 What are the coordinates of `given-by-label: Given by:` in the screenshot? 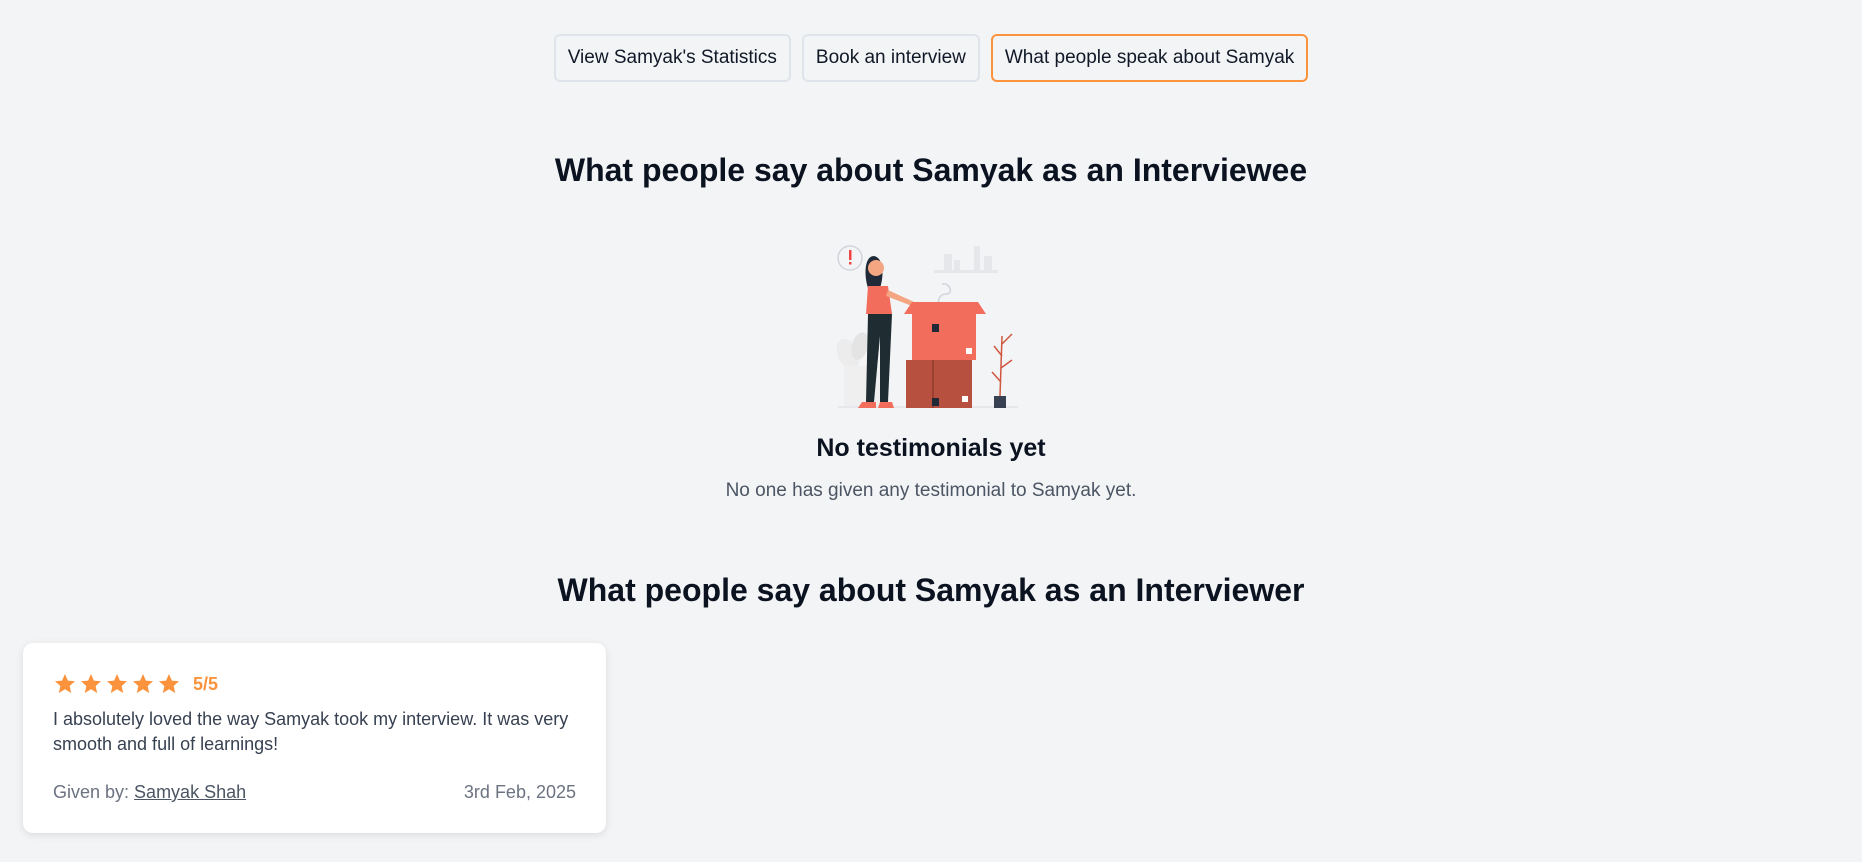 It's located at (94, 792).